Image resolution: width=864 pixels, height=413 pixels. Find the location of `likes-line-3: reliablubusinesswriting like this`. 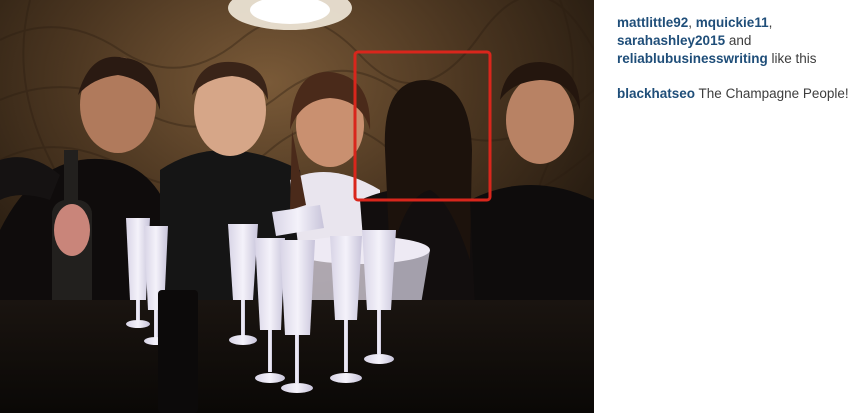

likes-line-3: reliablubusinesswriting like this is located at coordinates (717, 58).